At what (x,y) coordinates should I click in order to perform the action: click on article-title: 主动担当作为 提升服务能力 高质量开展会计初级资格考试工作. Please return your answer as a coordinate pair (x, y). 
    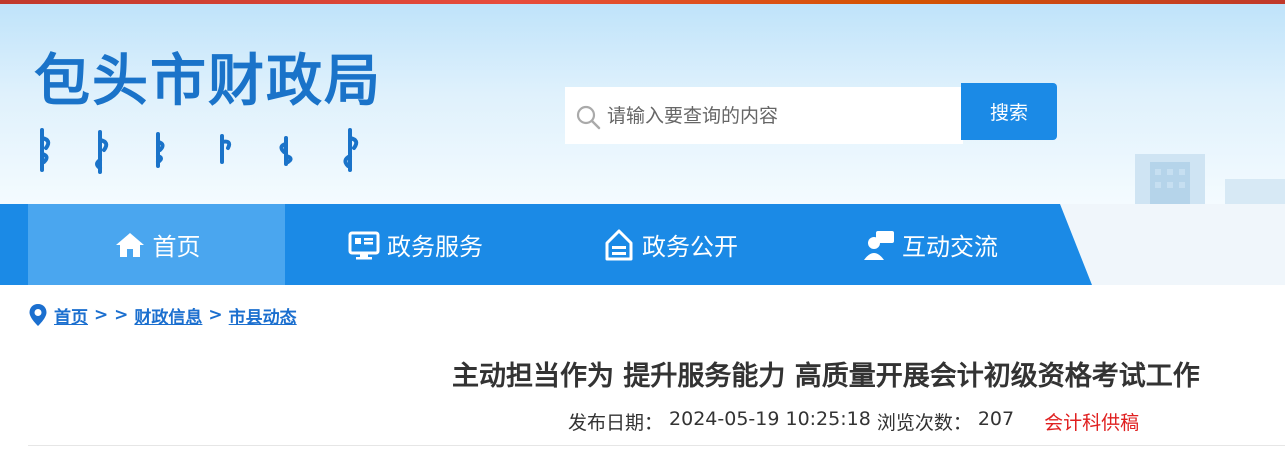
    Looking at the image, I should click on (826, 376).